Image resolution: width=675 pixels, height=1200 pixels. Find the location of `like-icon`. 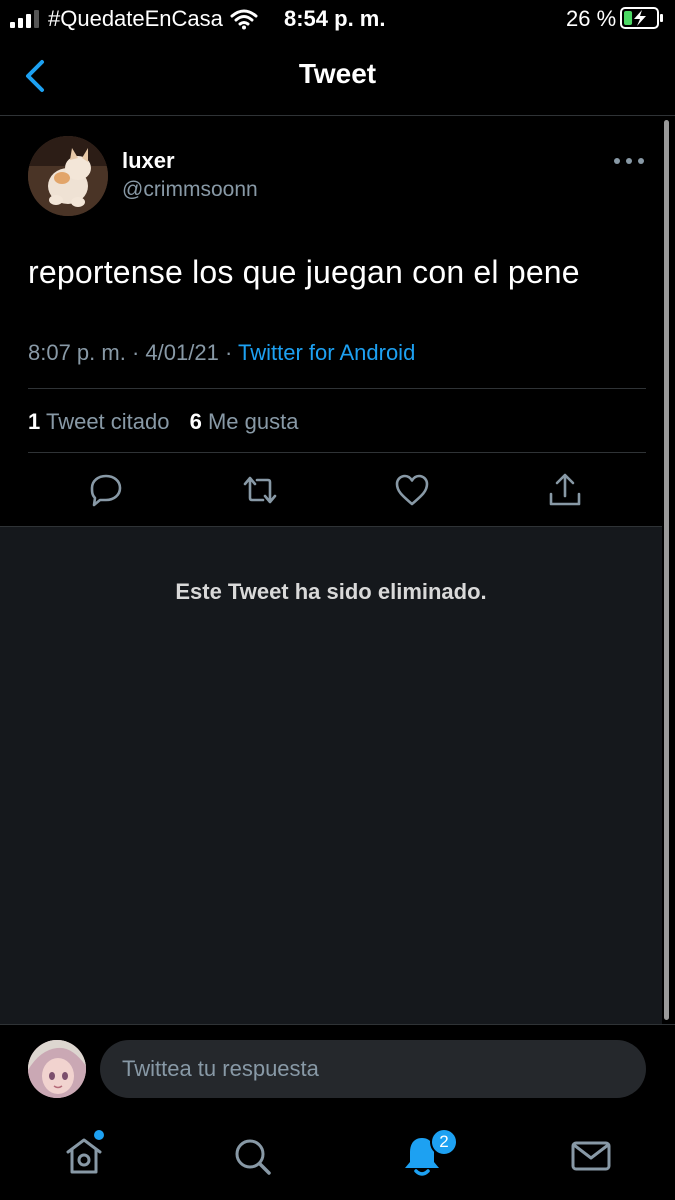

like-icon is located at coordinates (412, 490).